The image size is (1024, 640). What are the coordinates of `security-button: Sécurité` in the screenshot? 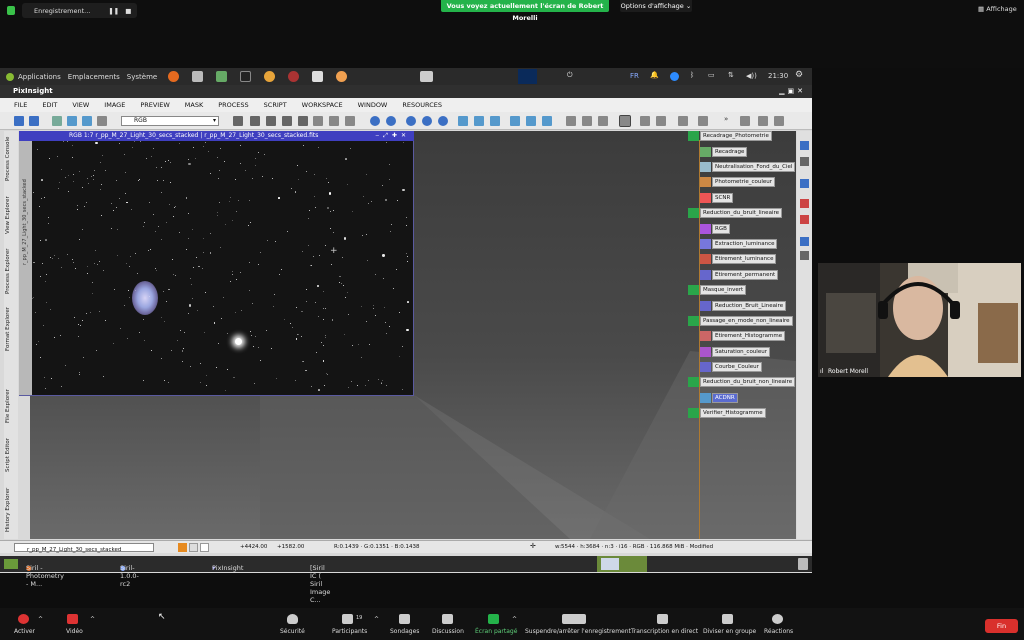 It's located at (292, 631).